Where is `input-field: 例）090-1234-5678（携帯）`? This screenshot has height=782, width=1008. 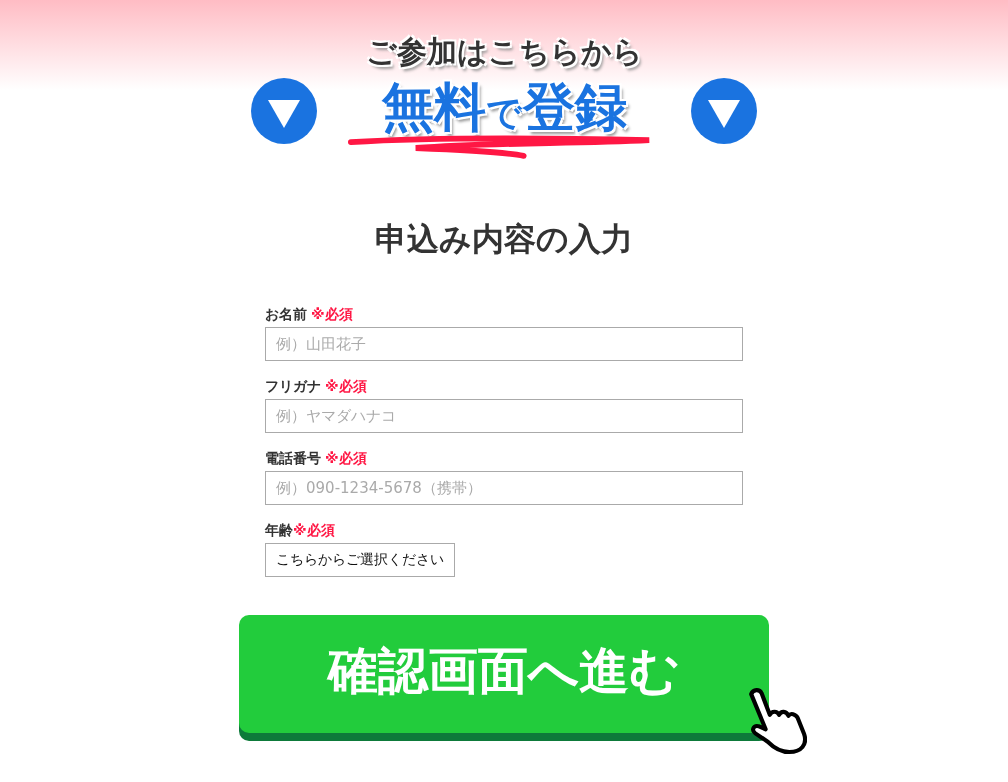
input-field: 例）090-1234-5678（携帯） is located at coordinates (504, 488).